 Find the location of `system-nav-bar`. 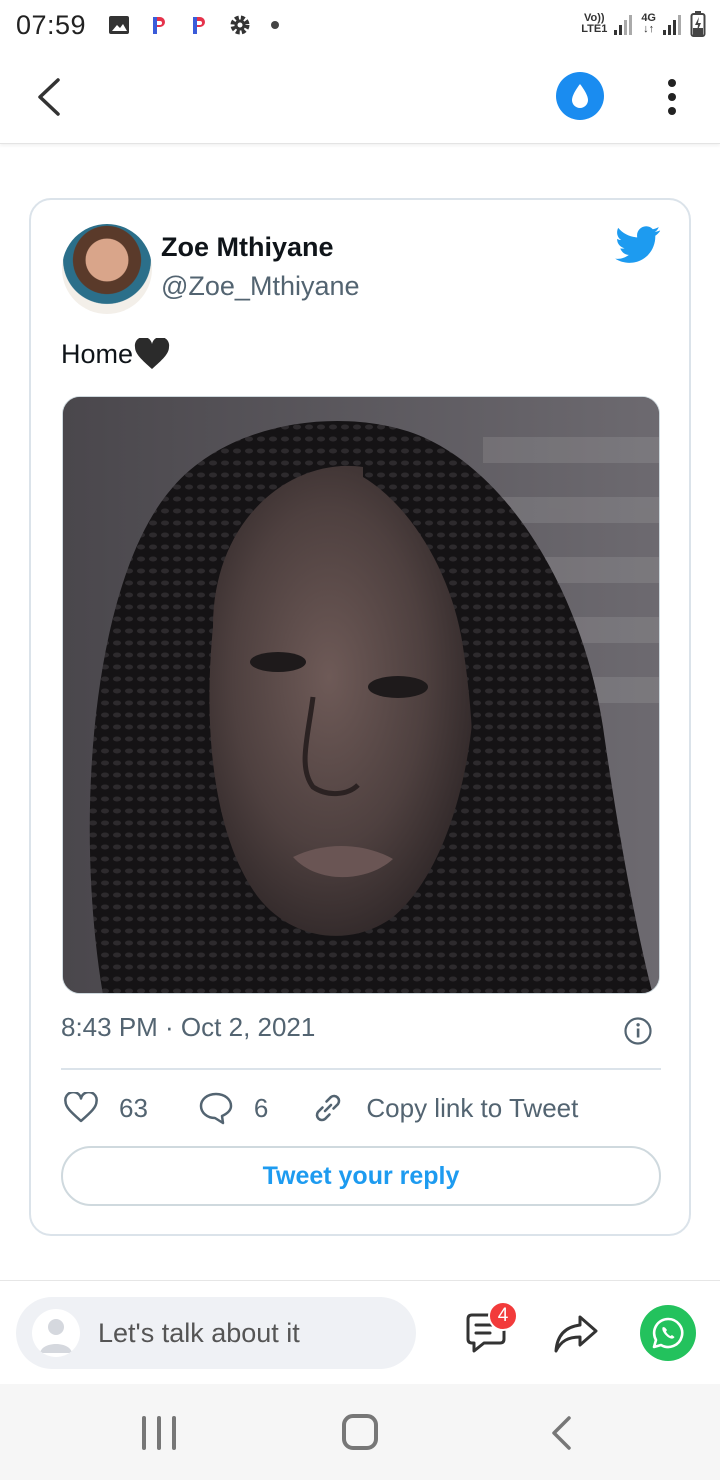

system-nav-bar is located at coordinates (360, 1432).